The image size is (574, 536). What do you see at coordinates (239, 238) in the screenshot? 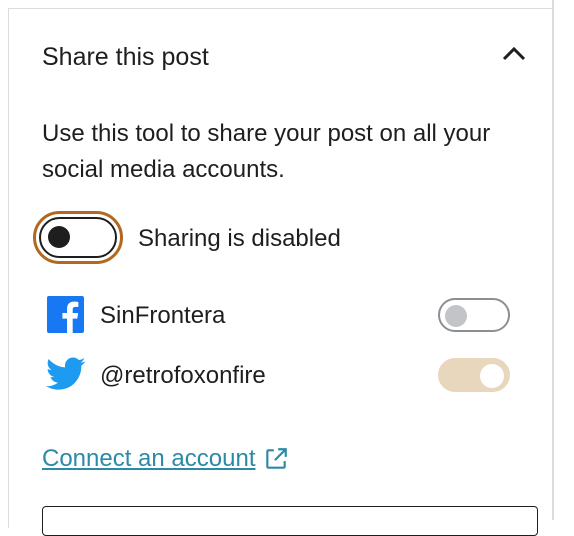
I see `sharing-status-label: Sharing is disabled` at bounding box center [239, 238].